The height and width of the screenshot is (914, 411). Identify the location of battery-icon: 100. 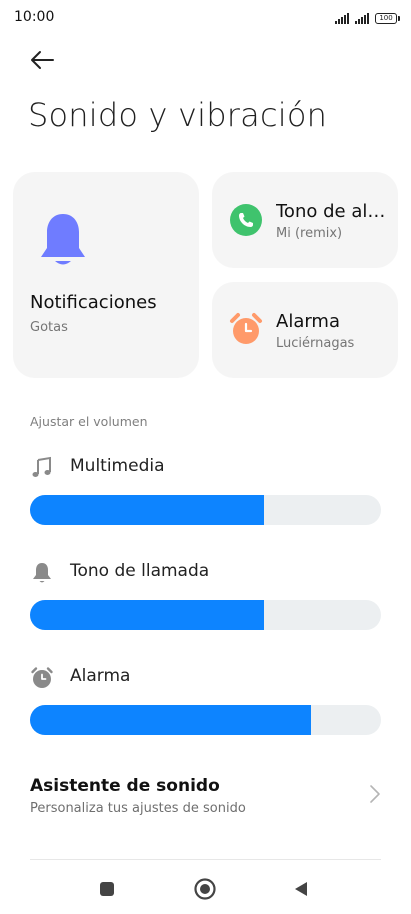
(387, 18).